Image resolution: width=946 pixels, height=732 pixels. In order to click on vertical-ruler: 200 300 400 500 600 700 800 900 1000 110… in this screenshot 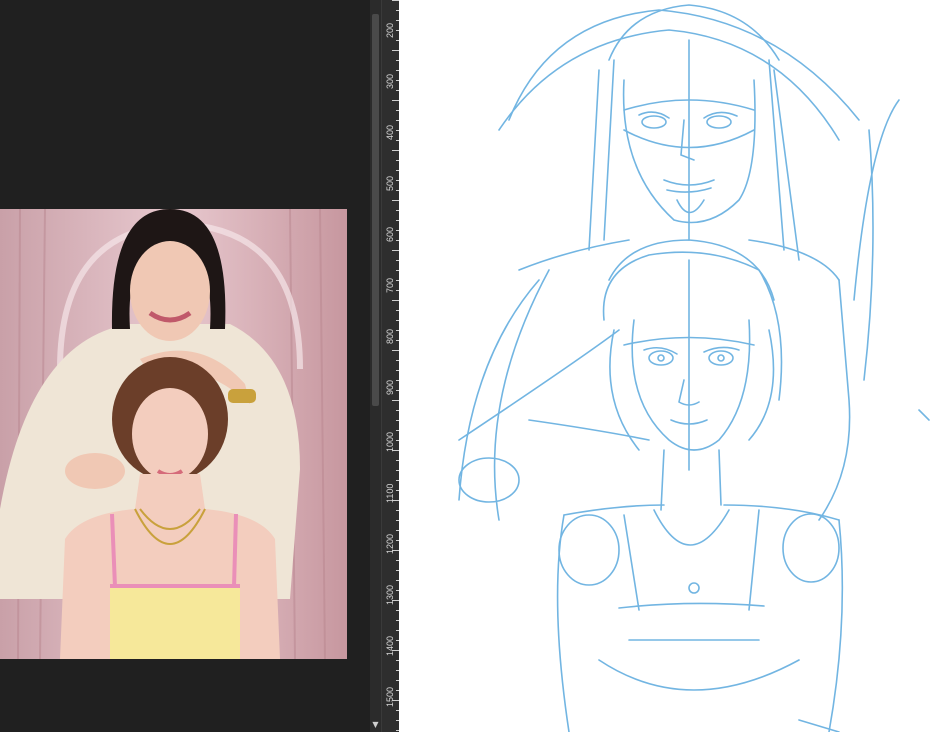, I will do `click(390, 366)`.